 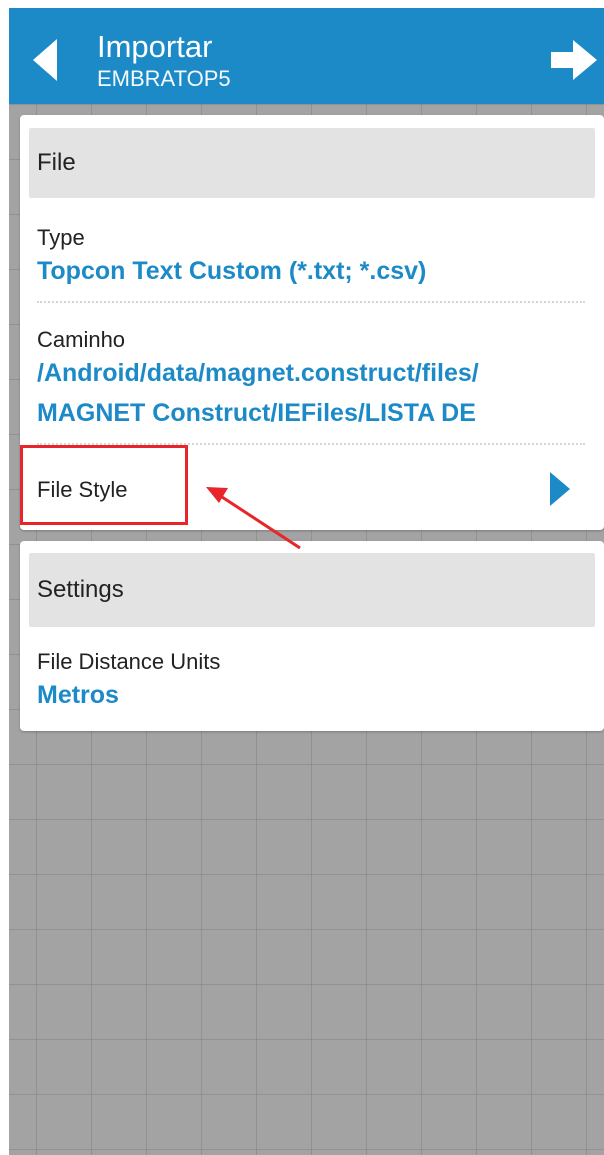 What do you see at coordinates (312, 485) in the screenshot?
I see `file-style-row: File Style` at bounding box center [312, 485].